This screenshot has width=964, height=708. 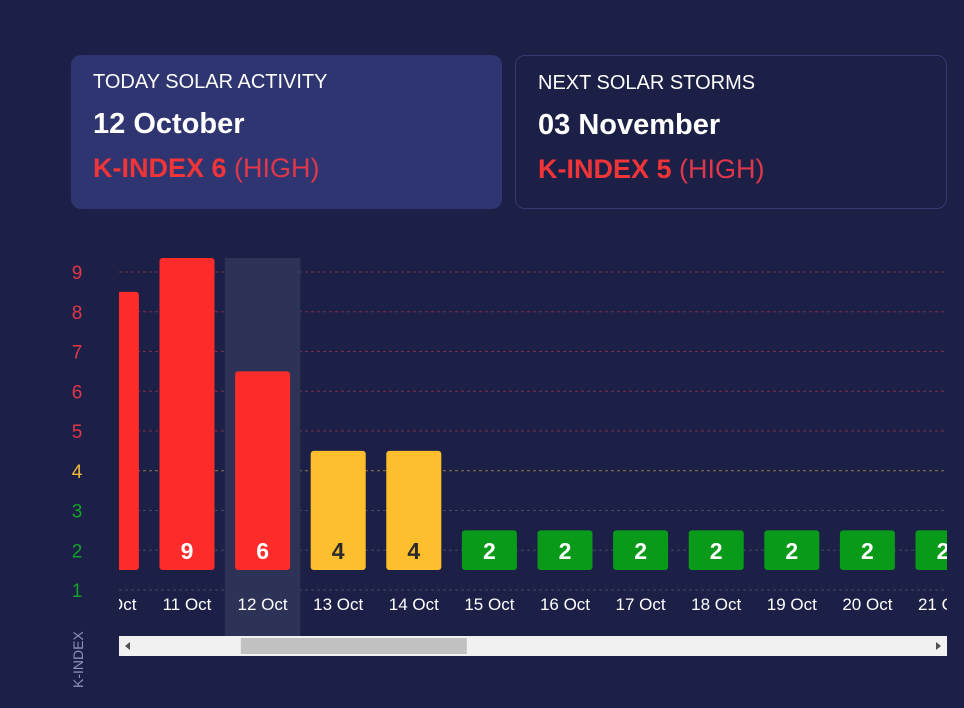 I want to click on x-tick-label: 12 Oct, so click(x=263, y=604).